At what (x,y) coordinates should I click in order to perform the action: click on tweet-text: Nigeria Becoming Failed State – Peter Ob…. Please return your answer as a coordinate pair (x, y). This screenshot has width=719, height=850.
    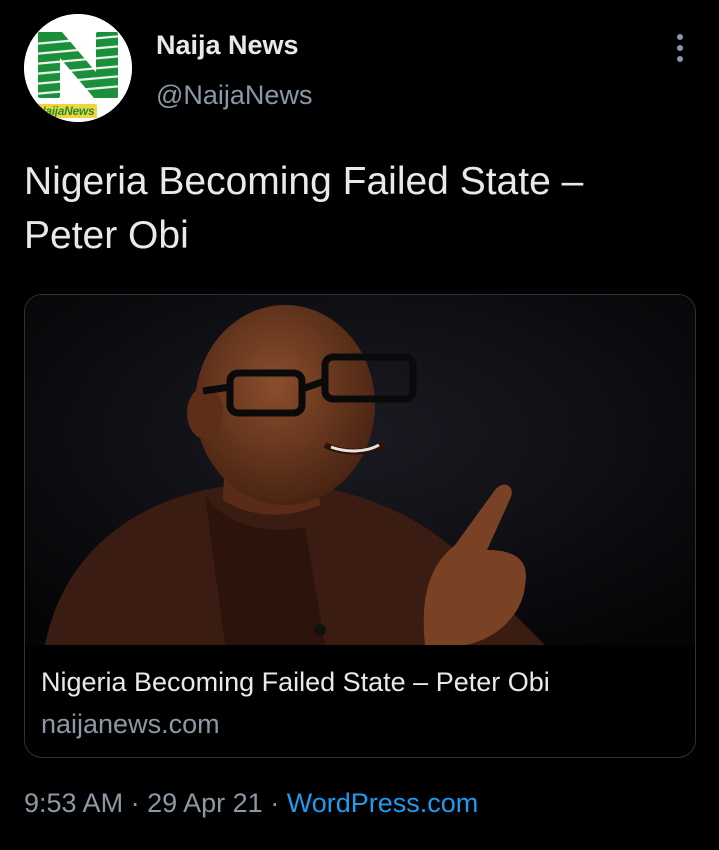
    Looking at the image, I should click on (304, 208).